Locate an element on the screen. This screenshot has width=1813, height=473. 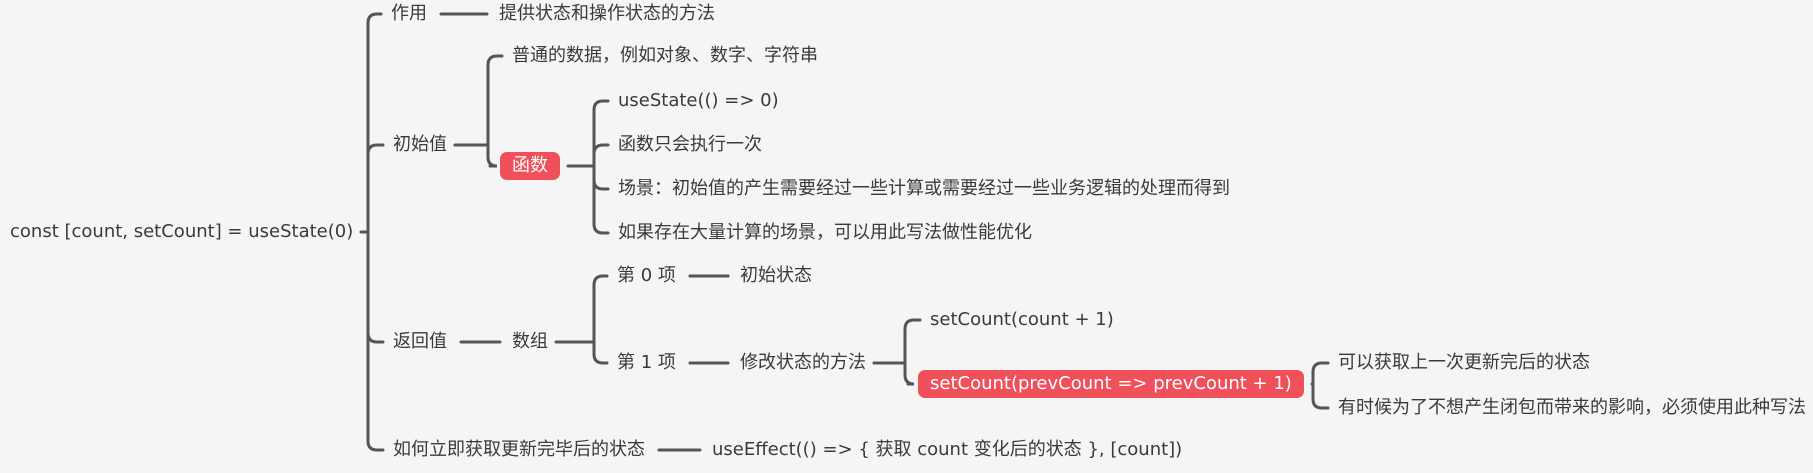
connector-purpose is located at coordinates (374, 123).